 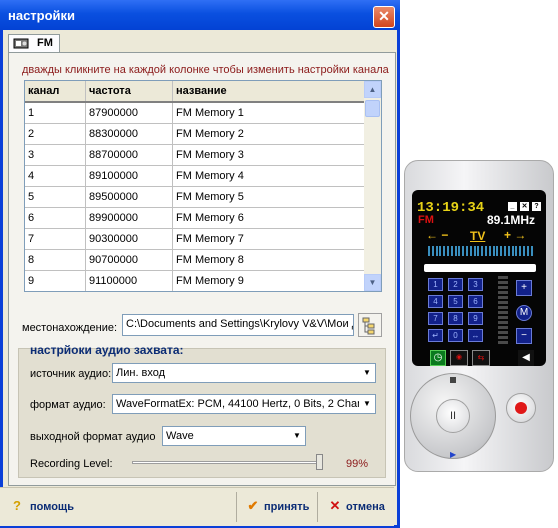 I want to click on clock-icon: ◷, so click(x=438, y=358).